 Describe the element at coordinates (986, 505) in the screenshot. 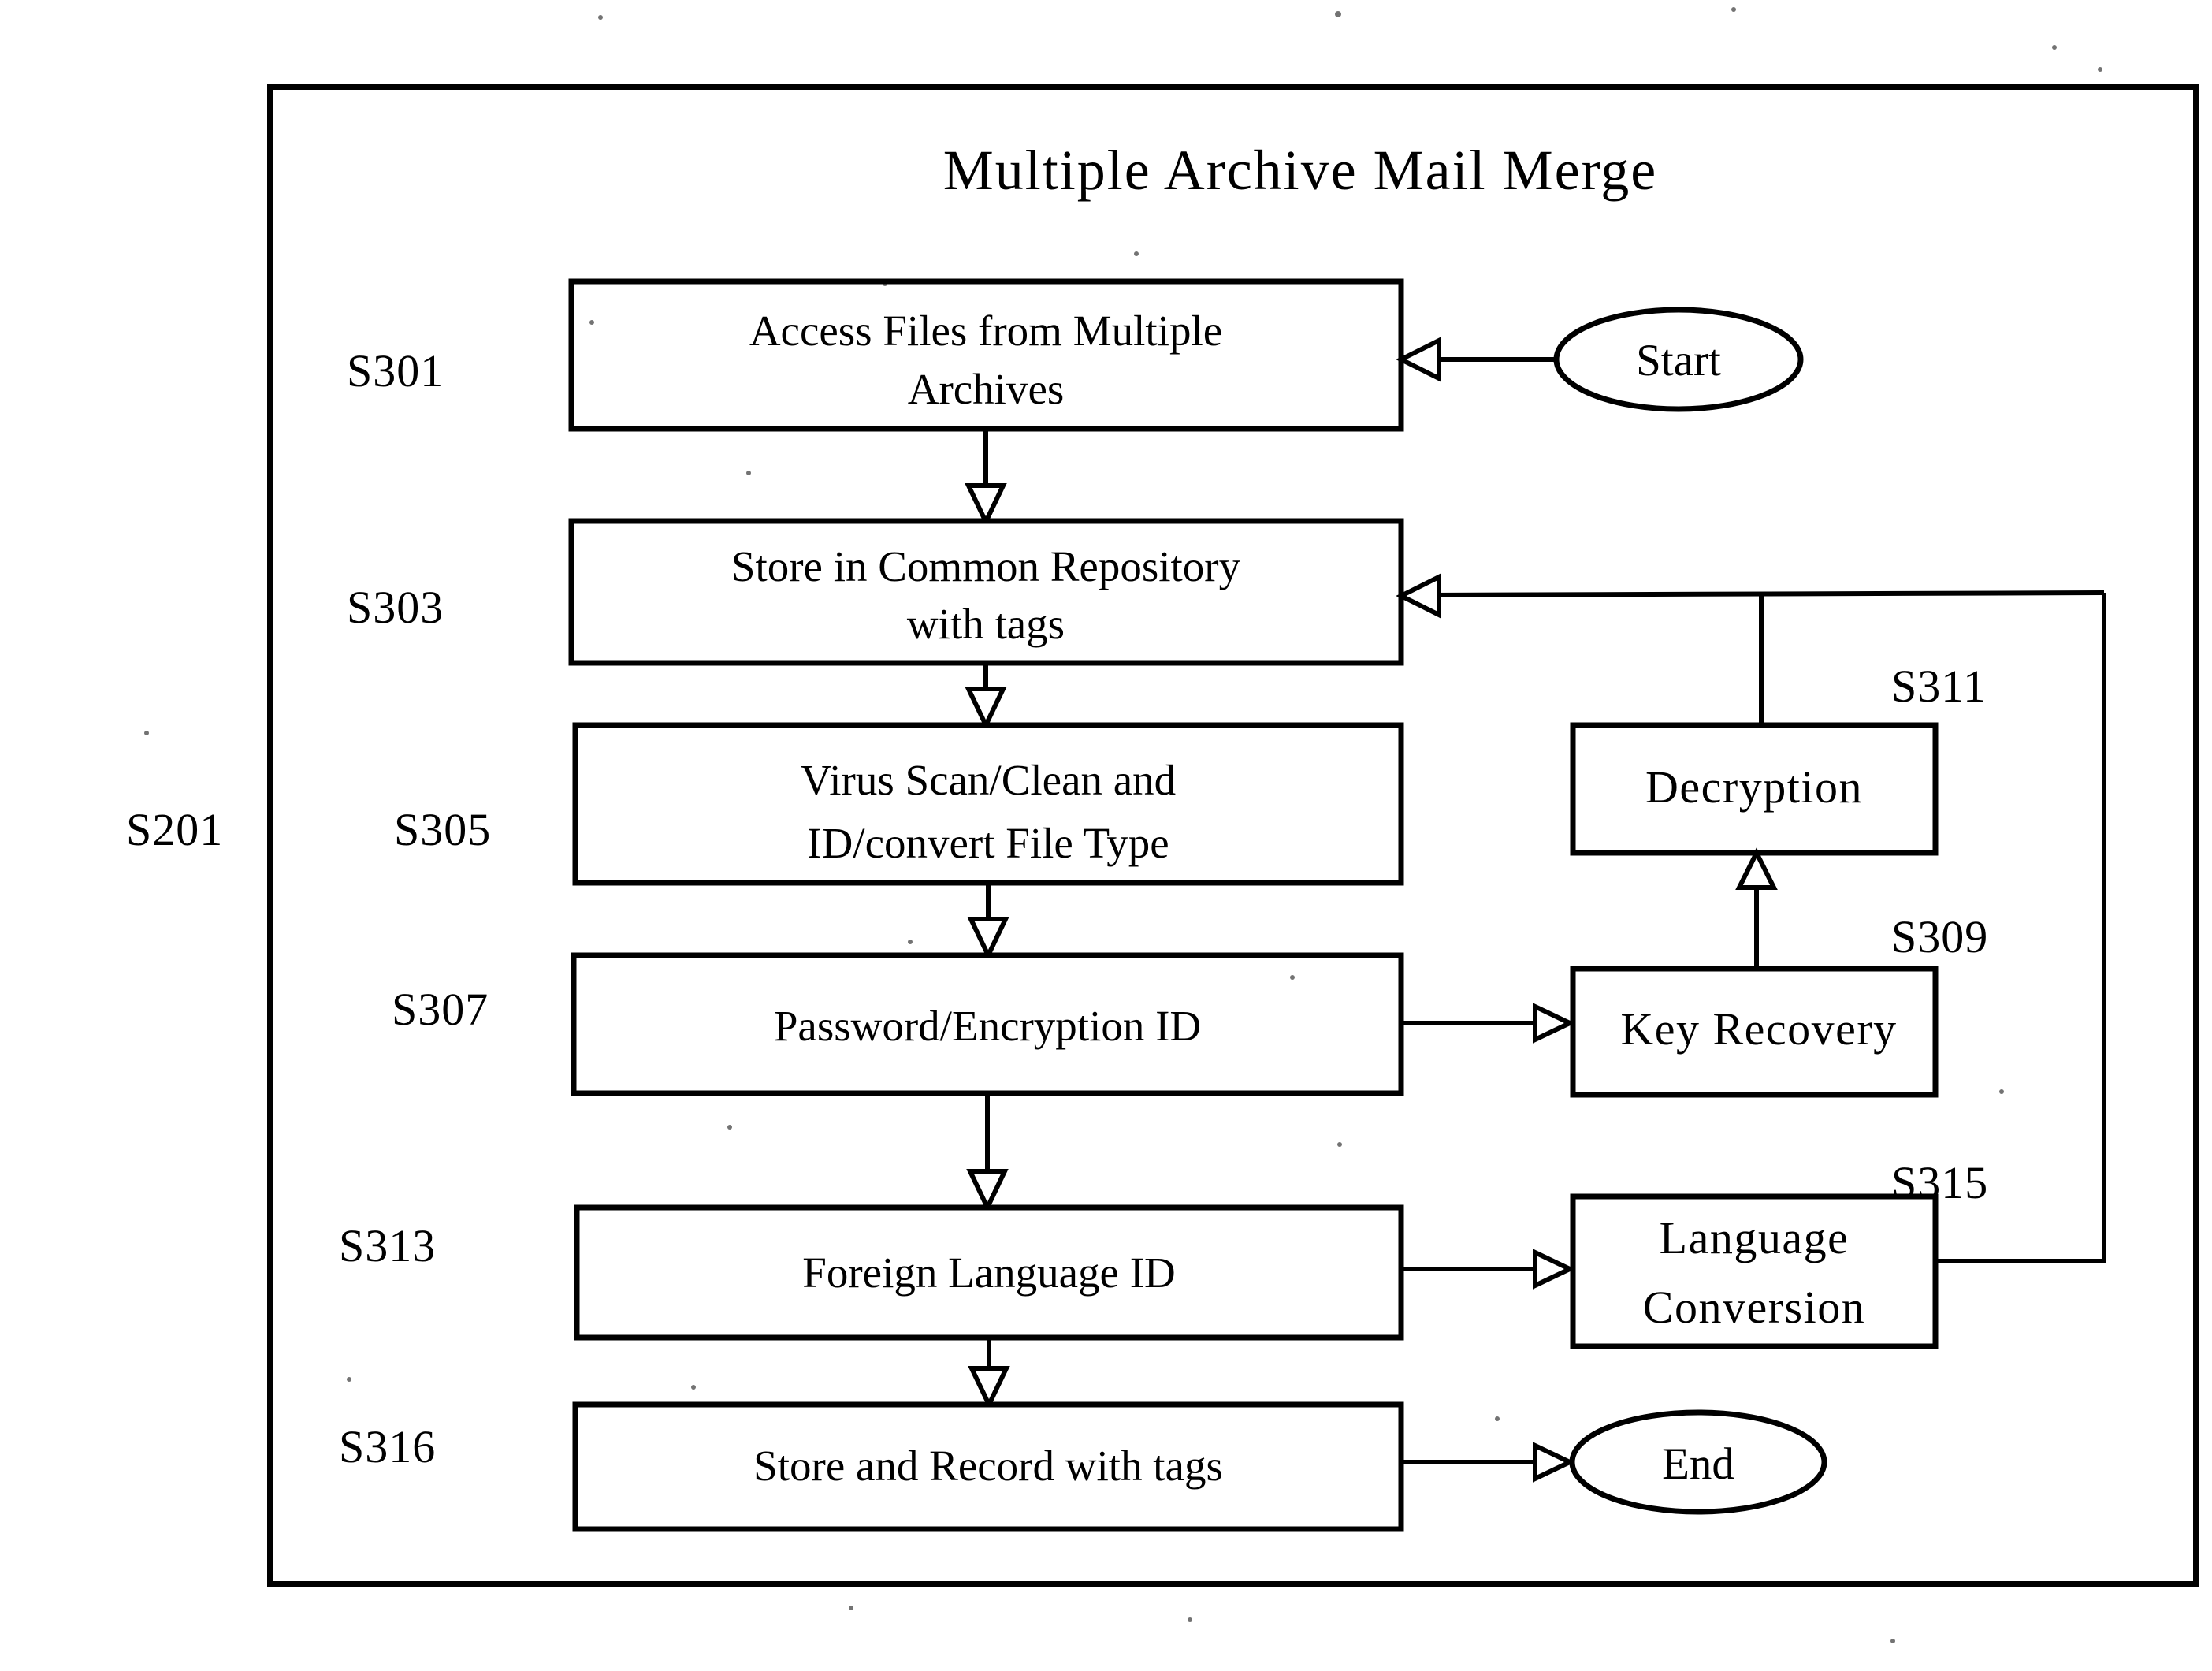

I see `arrowhead-s301-to-s303` at that location.